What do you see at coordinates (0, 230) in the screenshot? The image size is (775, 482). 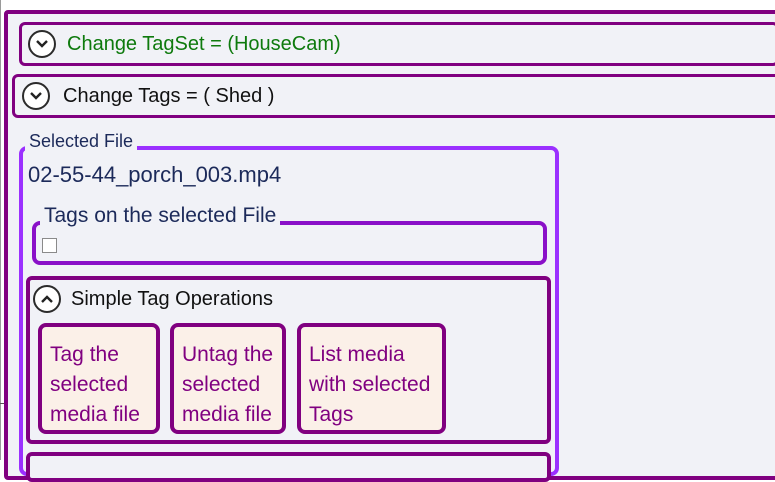 I see `window-edge` at bounding box center [0, 230].